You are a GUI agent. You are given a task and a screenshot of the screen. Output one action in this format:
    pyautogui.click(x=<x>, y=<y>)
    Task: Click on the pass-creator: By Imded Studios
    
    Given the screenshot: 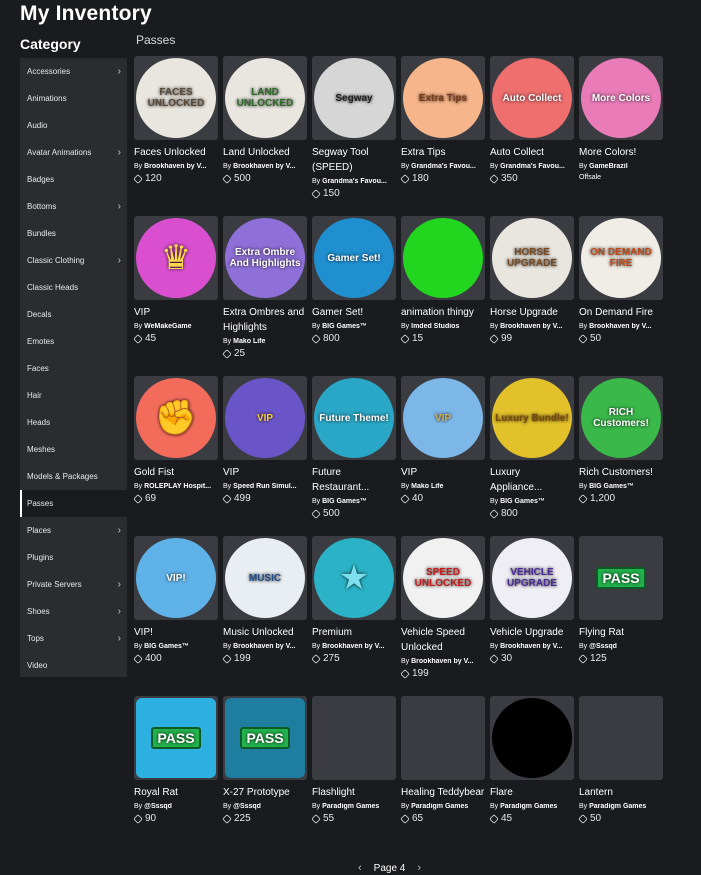 What is the action you would take?
    pyautogui.click(x=443, y=326)
    